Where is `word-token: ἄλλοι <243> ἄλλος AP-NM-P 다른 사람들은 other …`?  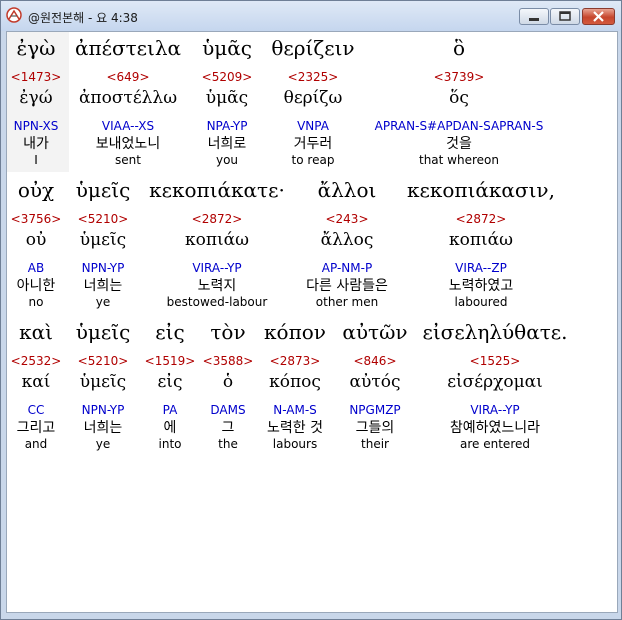
word-token: ἄλλοι <243> ἄλλος AP-NM-P 다른 사람들은 other … is located at coordinates (347, 243).